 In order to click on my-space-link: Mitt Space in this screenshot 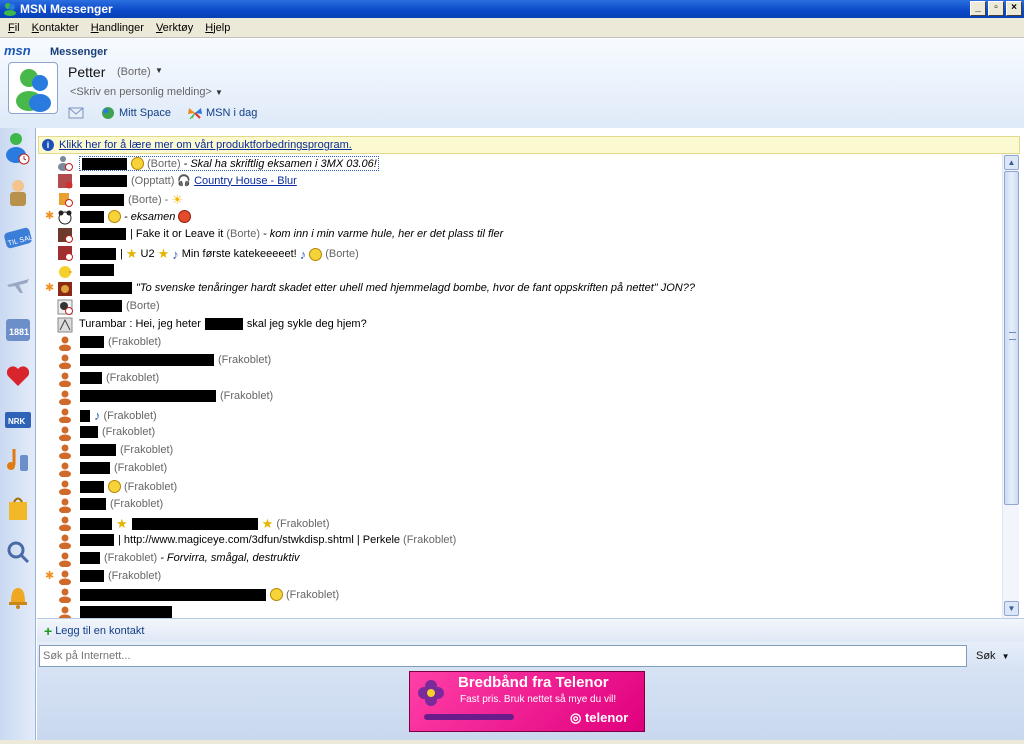, I will do `click(135, 113)`.